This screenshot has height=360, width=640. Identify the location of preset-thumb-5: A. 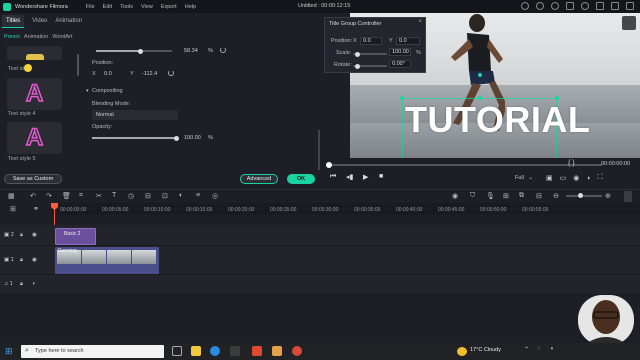
(34, 138).